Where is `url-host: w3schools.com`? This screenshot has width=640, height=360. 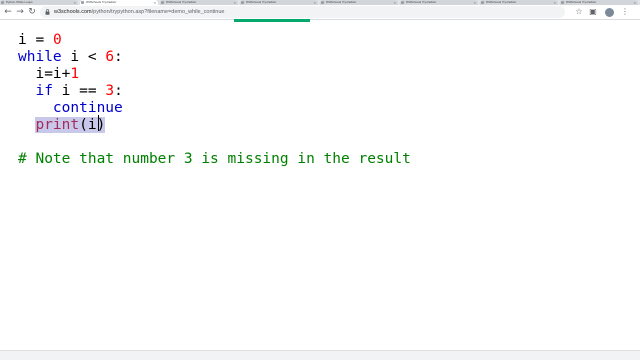 url-host: w3schools.com is located at coordinates (73, 12).